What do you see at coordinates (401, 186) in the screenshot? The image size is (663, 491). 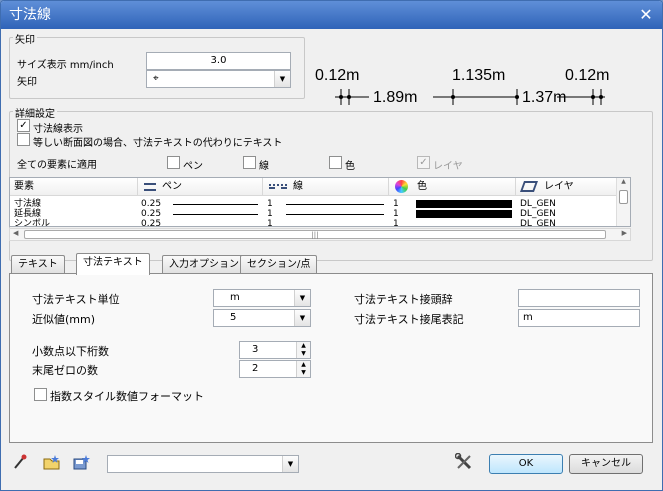 I see `color-wheel-icon` at bounding box center [401, 186].